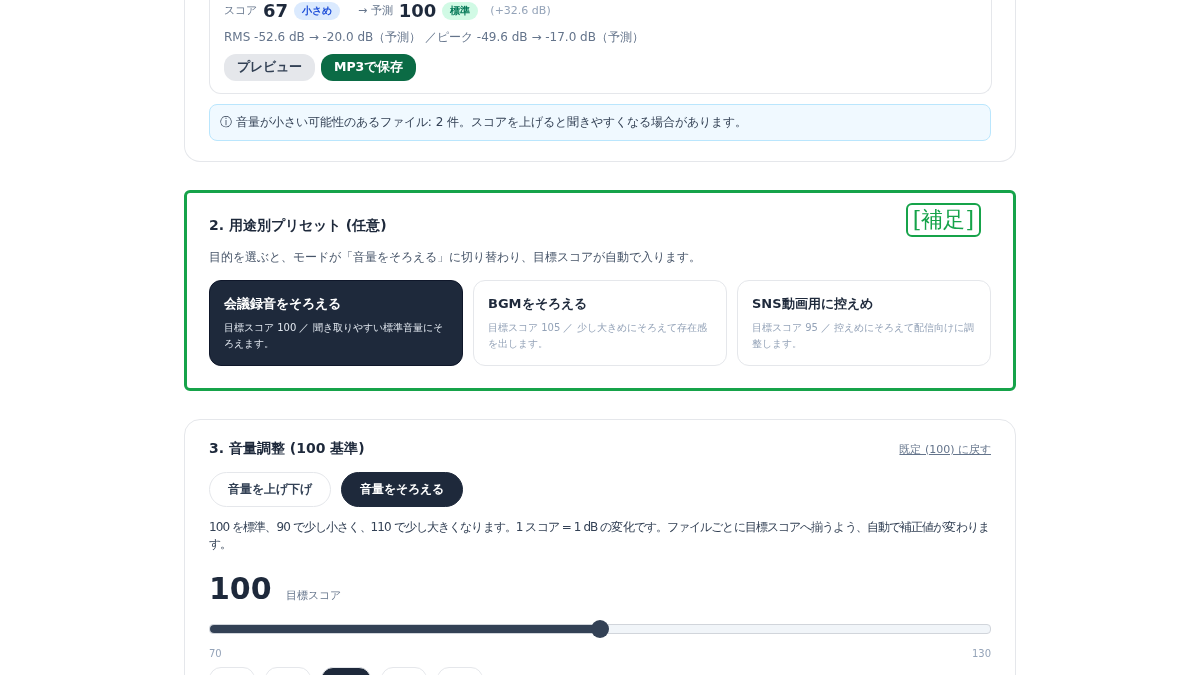  Describe the element at coordinates (538, 304) in the screenshot. I see `preset-title: BGMをそろえる` at that location.